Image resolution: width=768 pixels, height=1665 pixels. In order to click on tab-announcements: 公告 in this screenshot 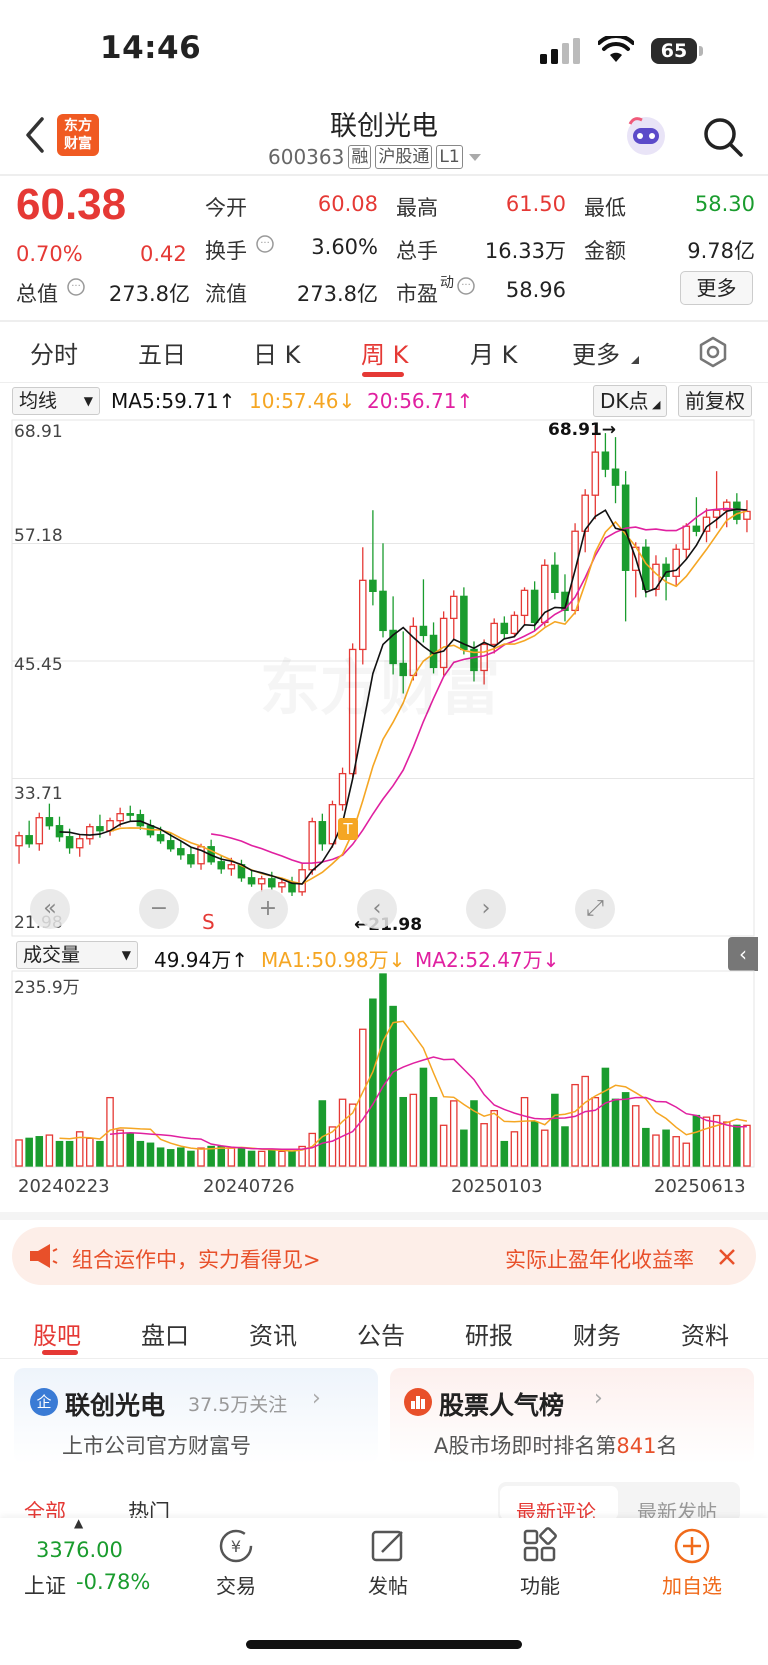, I will do `click(381, 1333)`.